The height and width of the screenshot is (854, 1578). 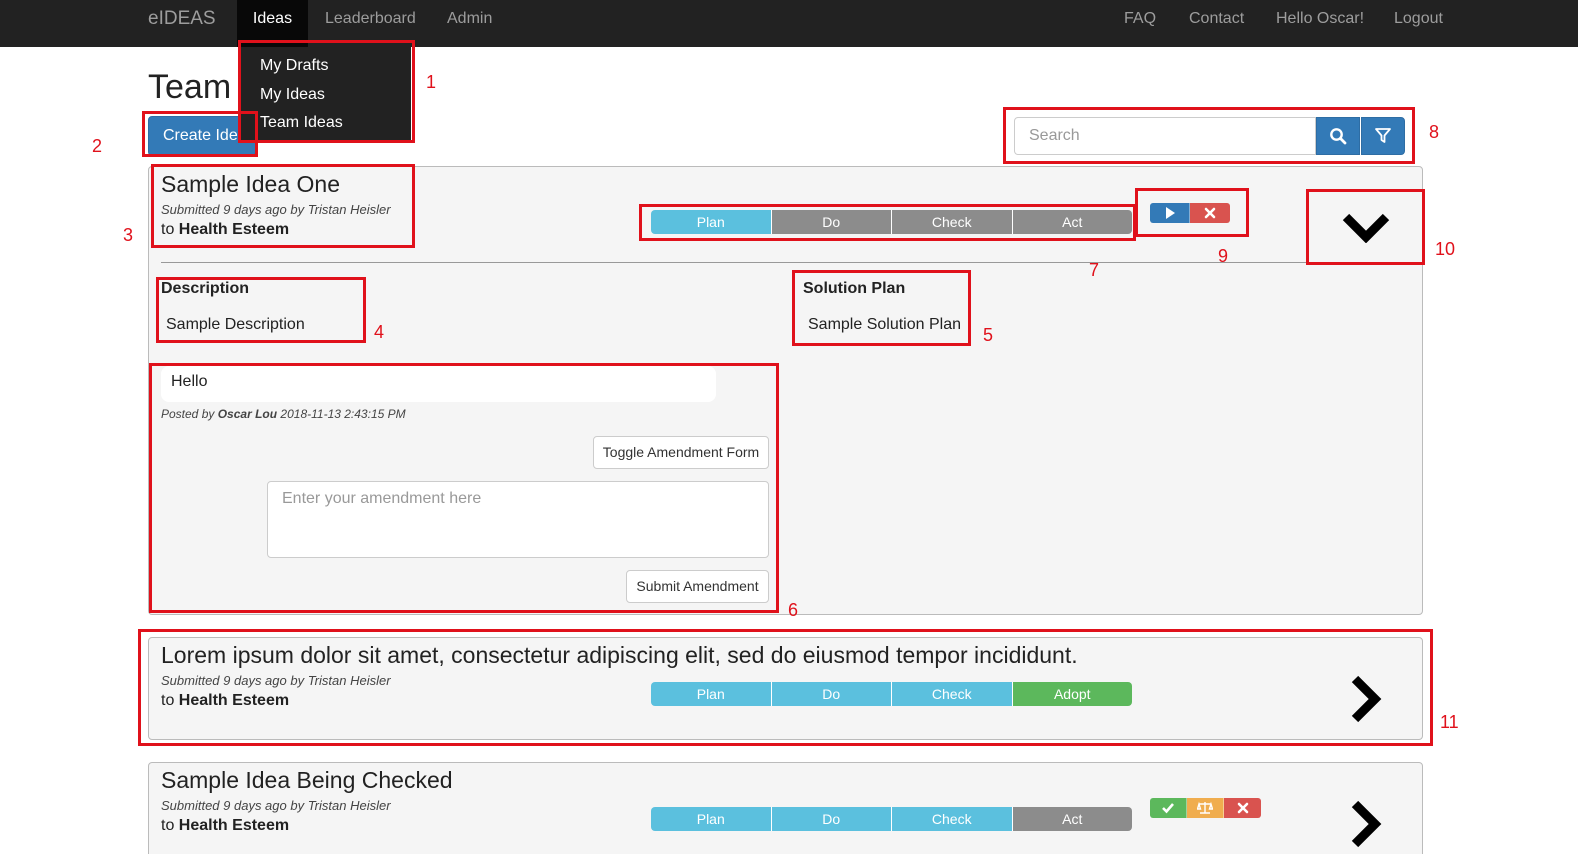 I want to click on comment-timestamp: 2018-11-13 2:43:15 PM, so click(x=343, y=414).